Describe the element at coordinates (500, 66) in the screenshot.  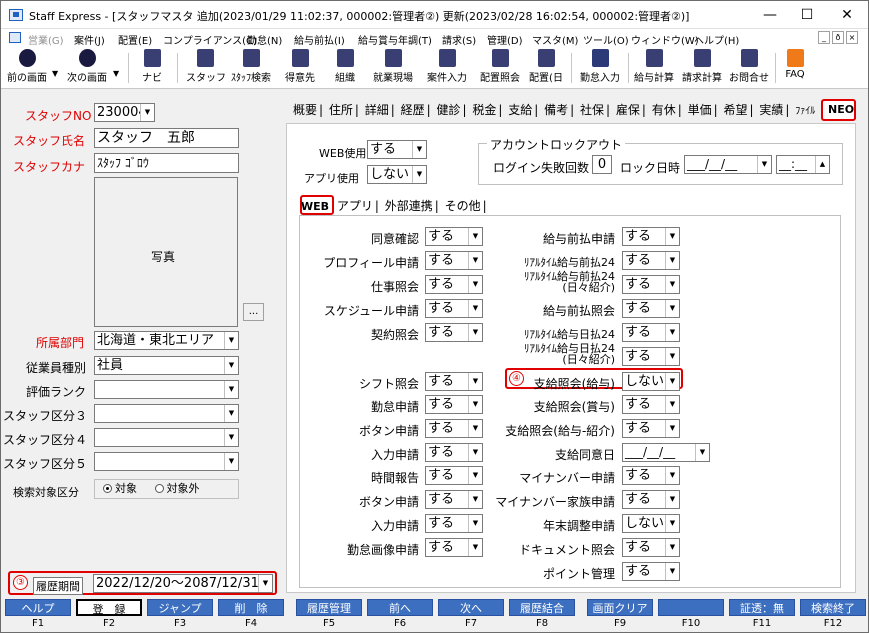
I see `assignment-inquiry-button: 配置照会` at that location.